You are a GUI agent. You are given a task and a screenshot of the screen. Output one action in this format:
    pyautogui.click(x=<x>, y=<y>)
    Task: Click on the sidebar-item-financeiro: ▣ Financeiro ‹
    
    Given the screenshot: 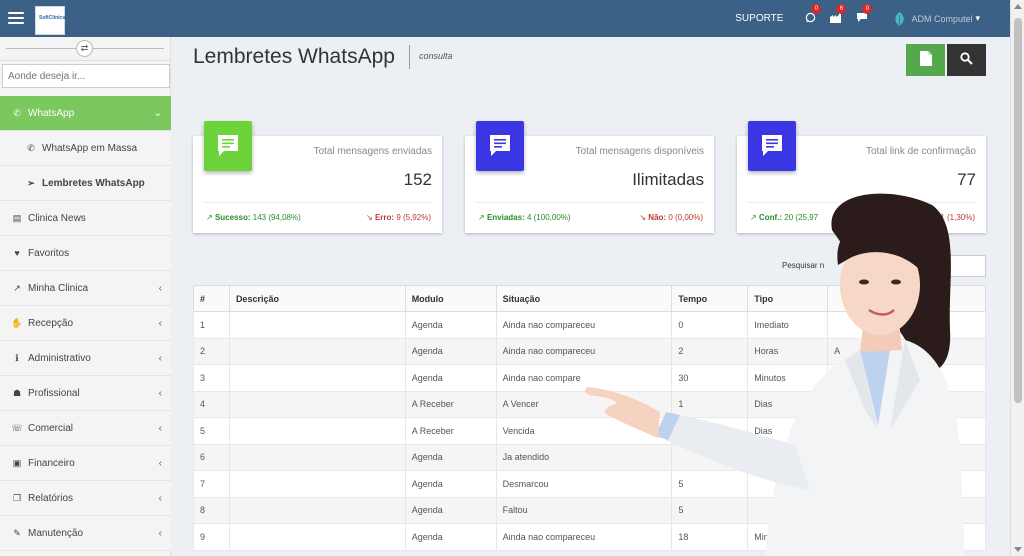 What is the action you would take?
    pyautogui.click(x=85, y=463)
    